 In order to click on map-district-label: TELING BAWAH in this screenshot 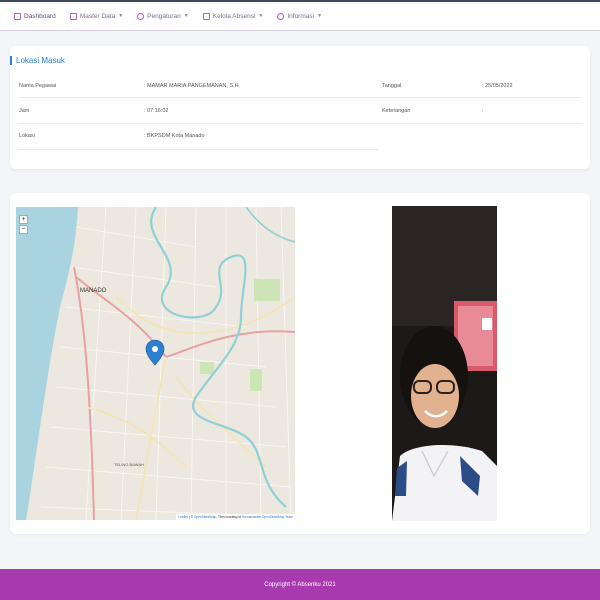, I will do `click(129, 464)`.